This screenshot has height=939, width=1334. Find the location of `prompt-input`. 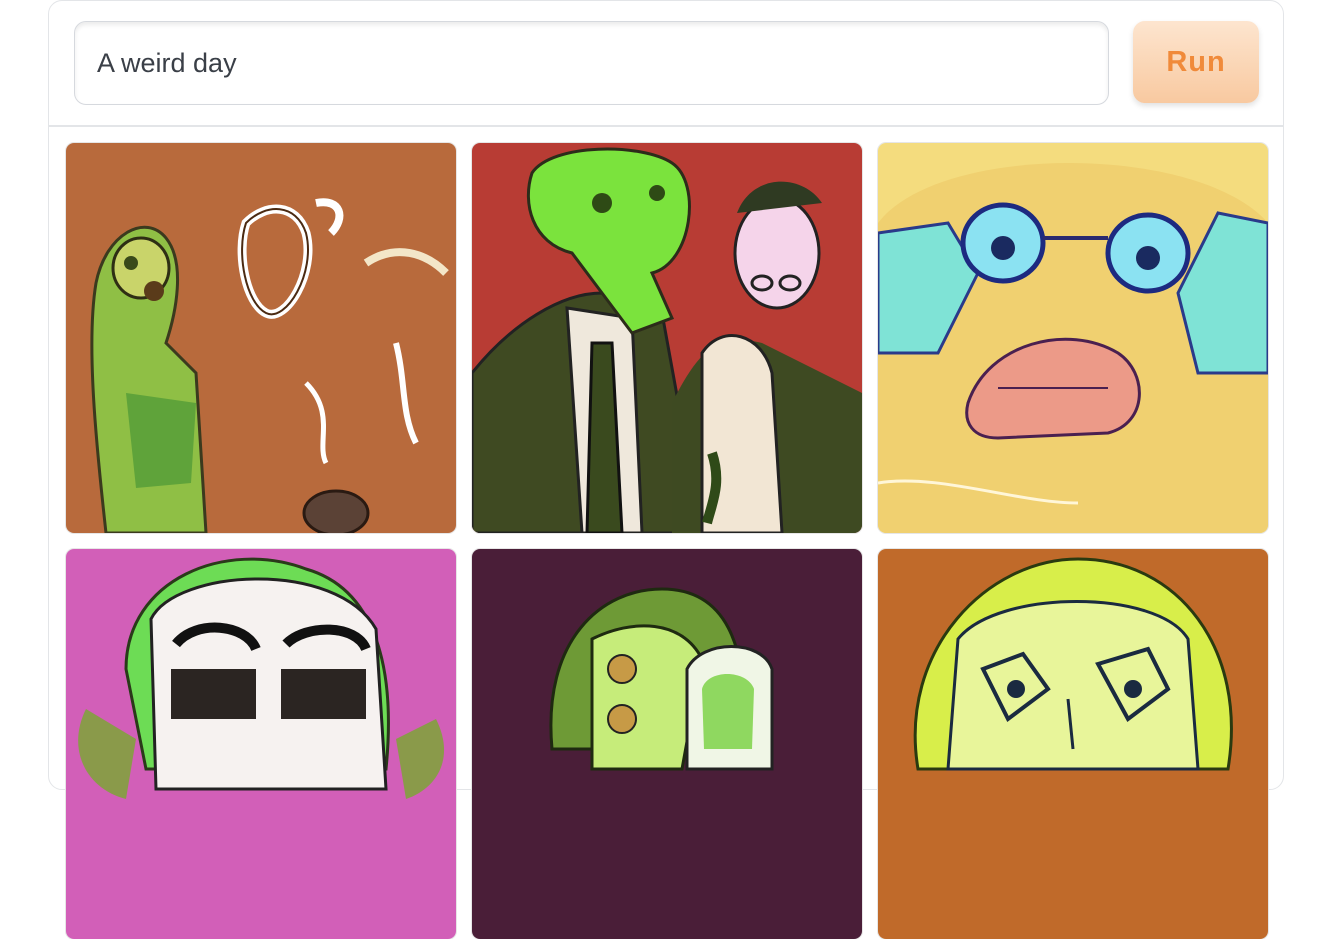

prompt-input is located at coordinates (591, 63).